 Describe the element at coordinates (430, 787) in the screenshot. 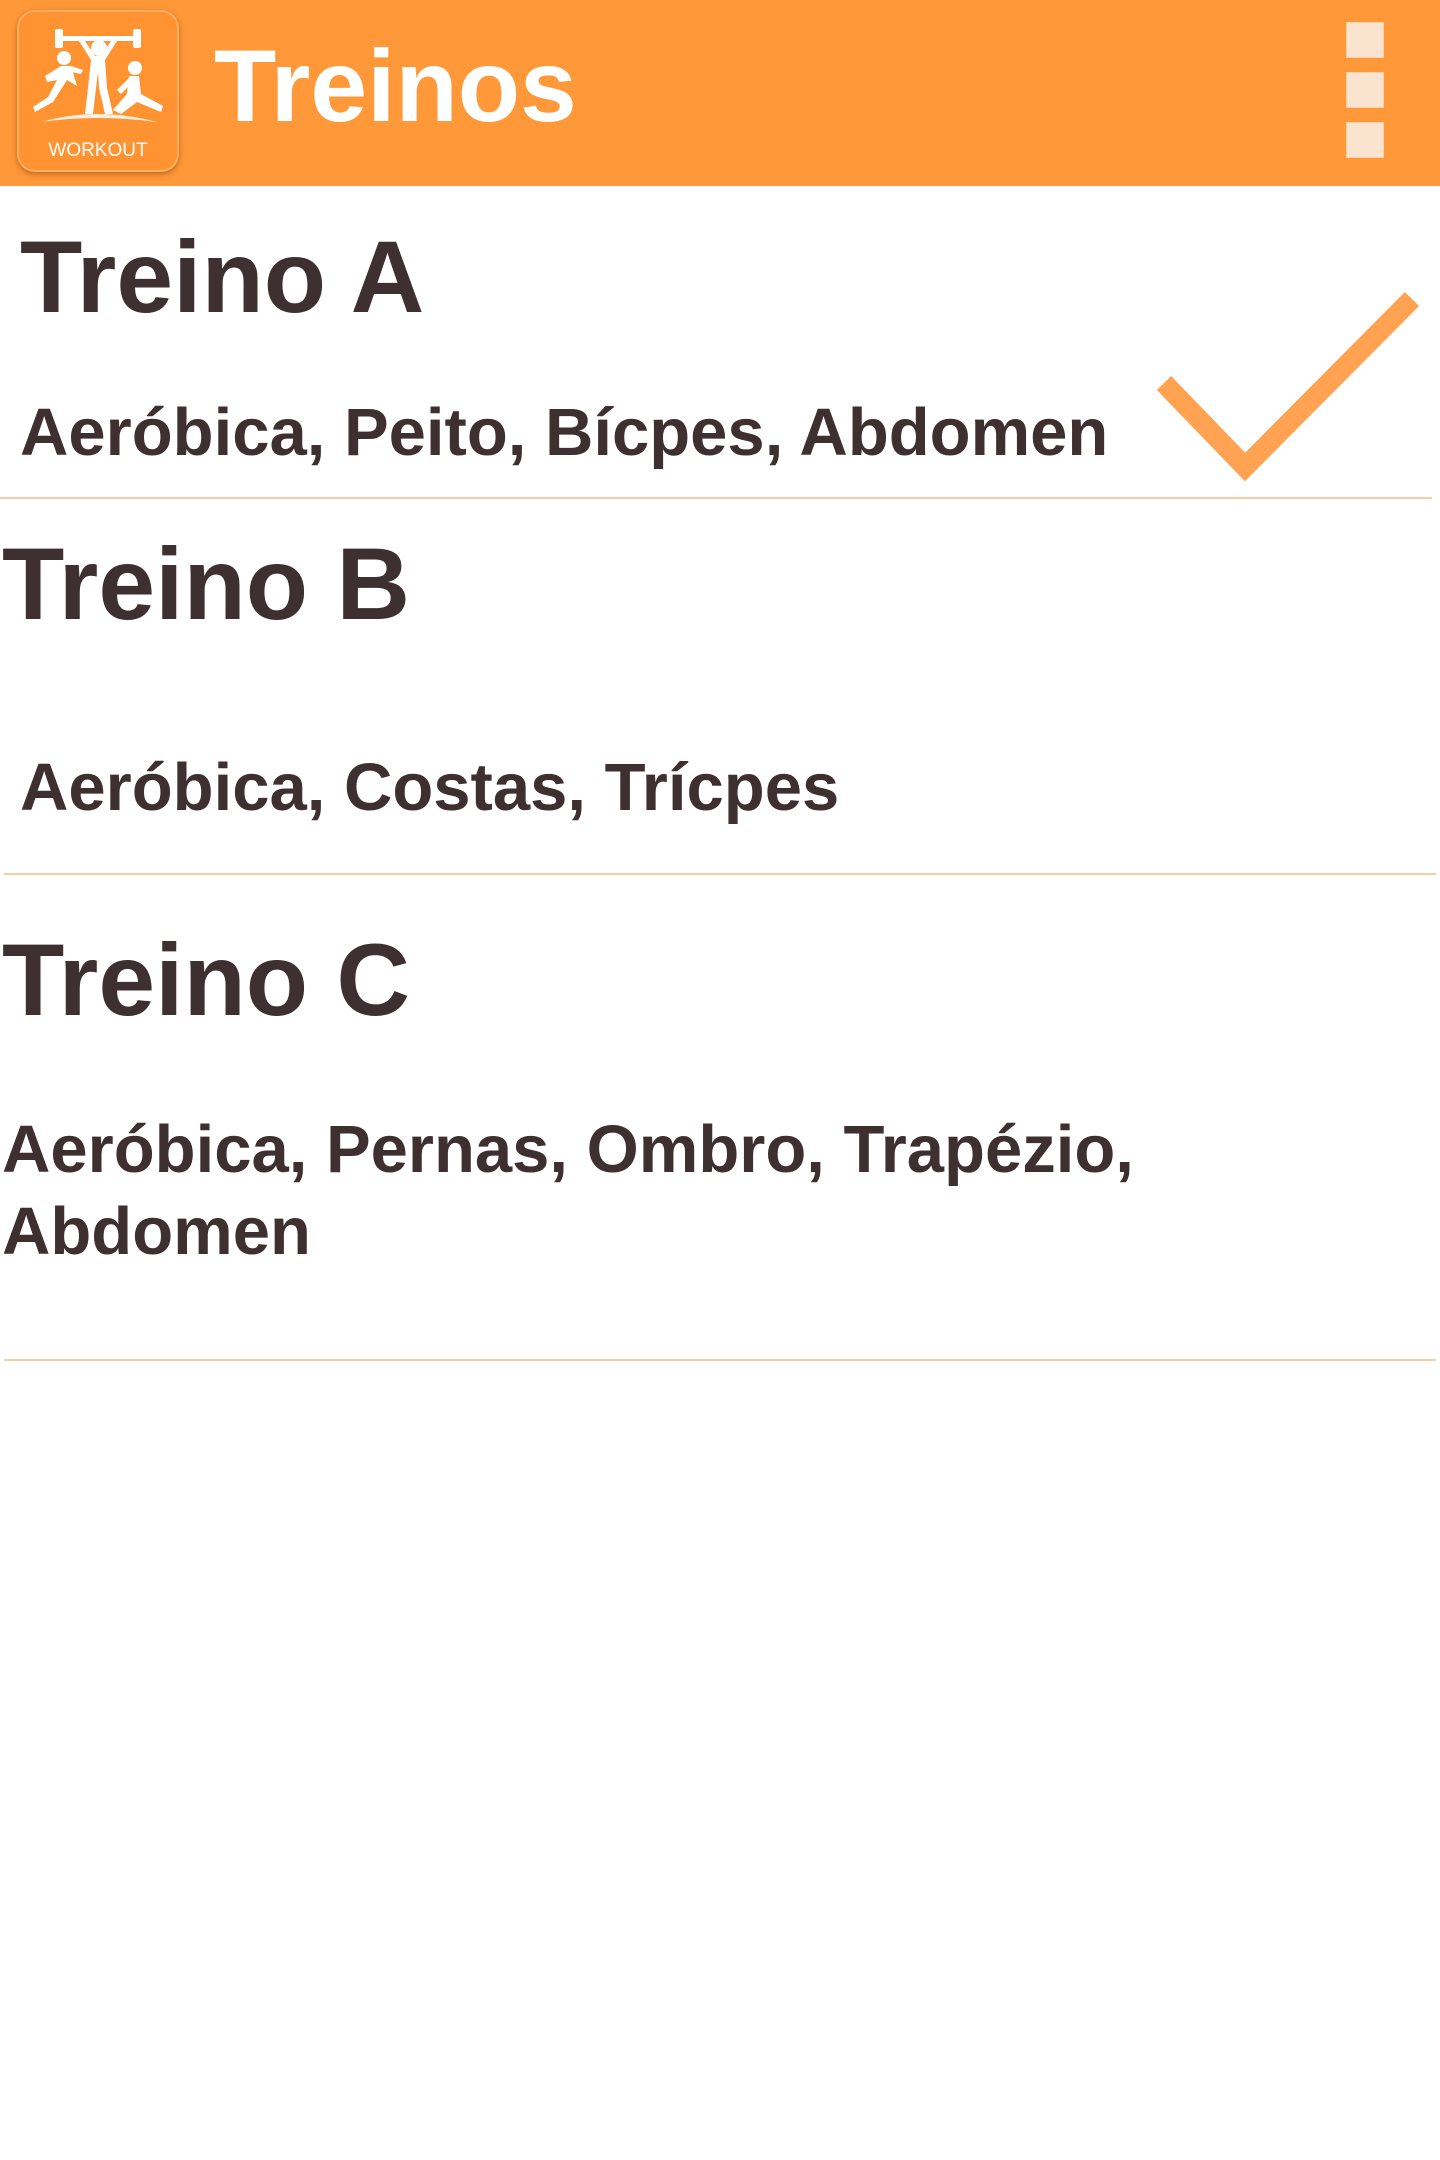

I see `workout-exercises: Aeróbica, Costas, Trícpes` at that location.